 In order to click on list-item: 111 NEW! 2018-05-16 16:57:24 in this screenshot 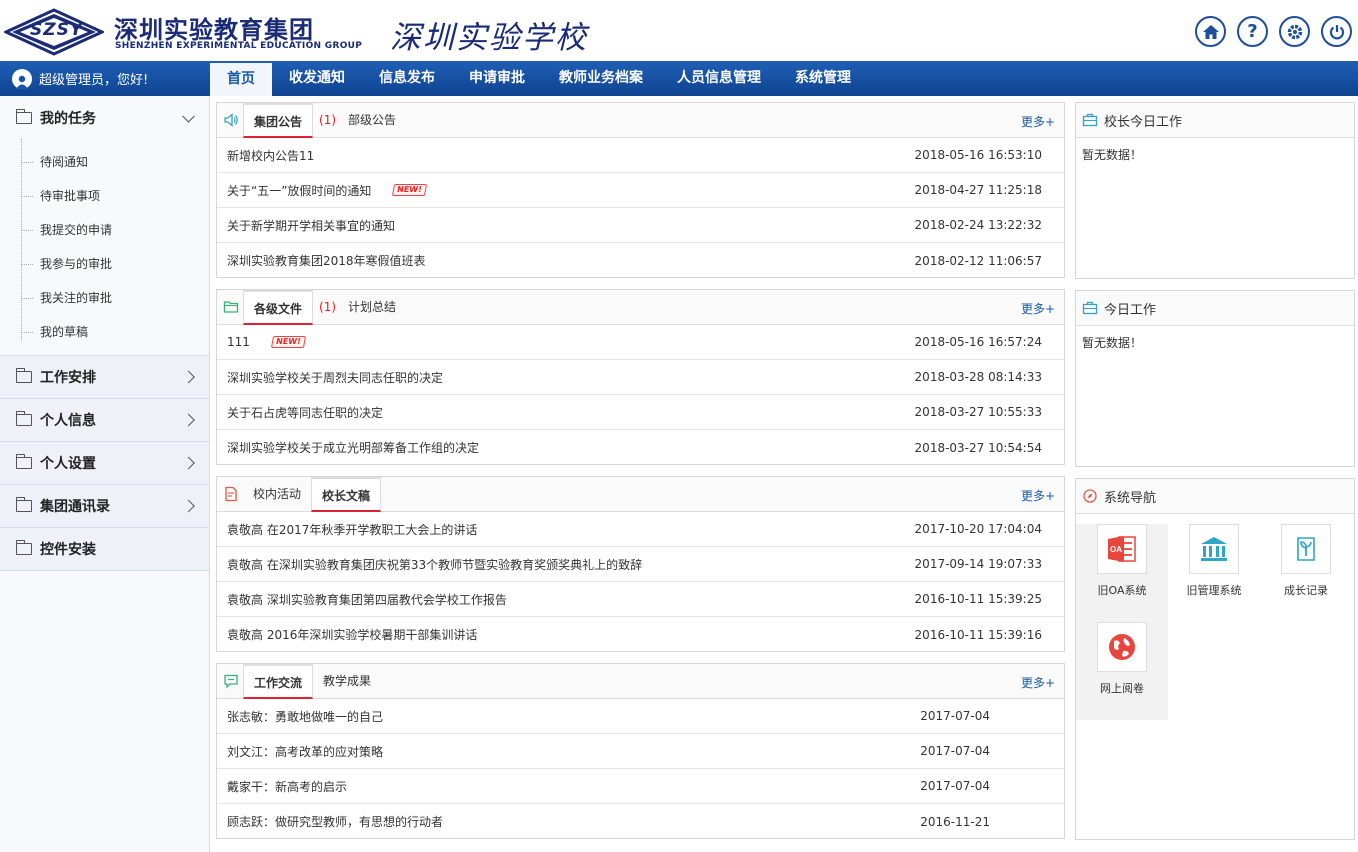, I will do `click(640, 342)`.